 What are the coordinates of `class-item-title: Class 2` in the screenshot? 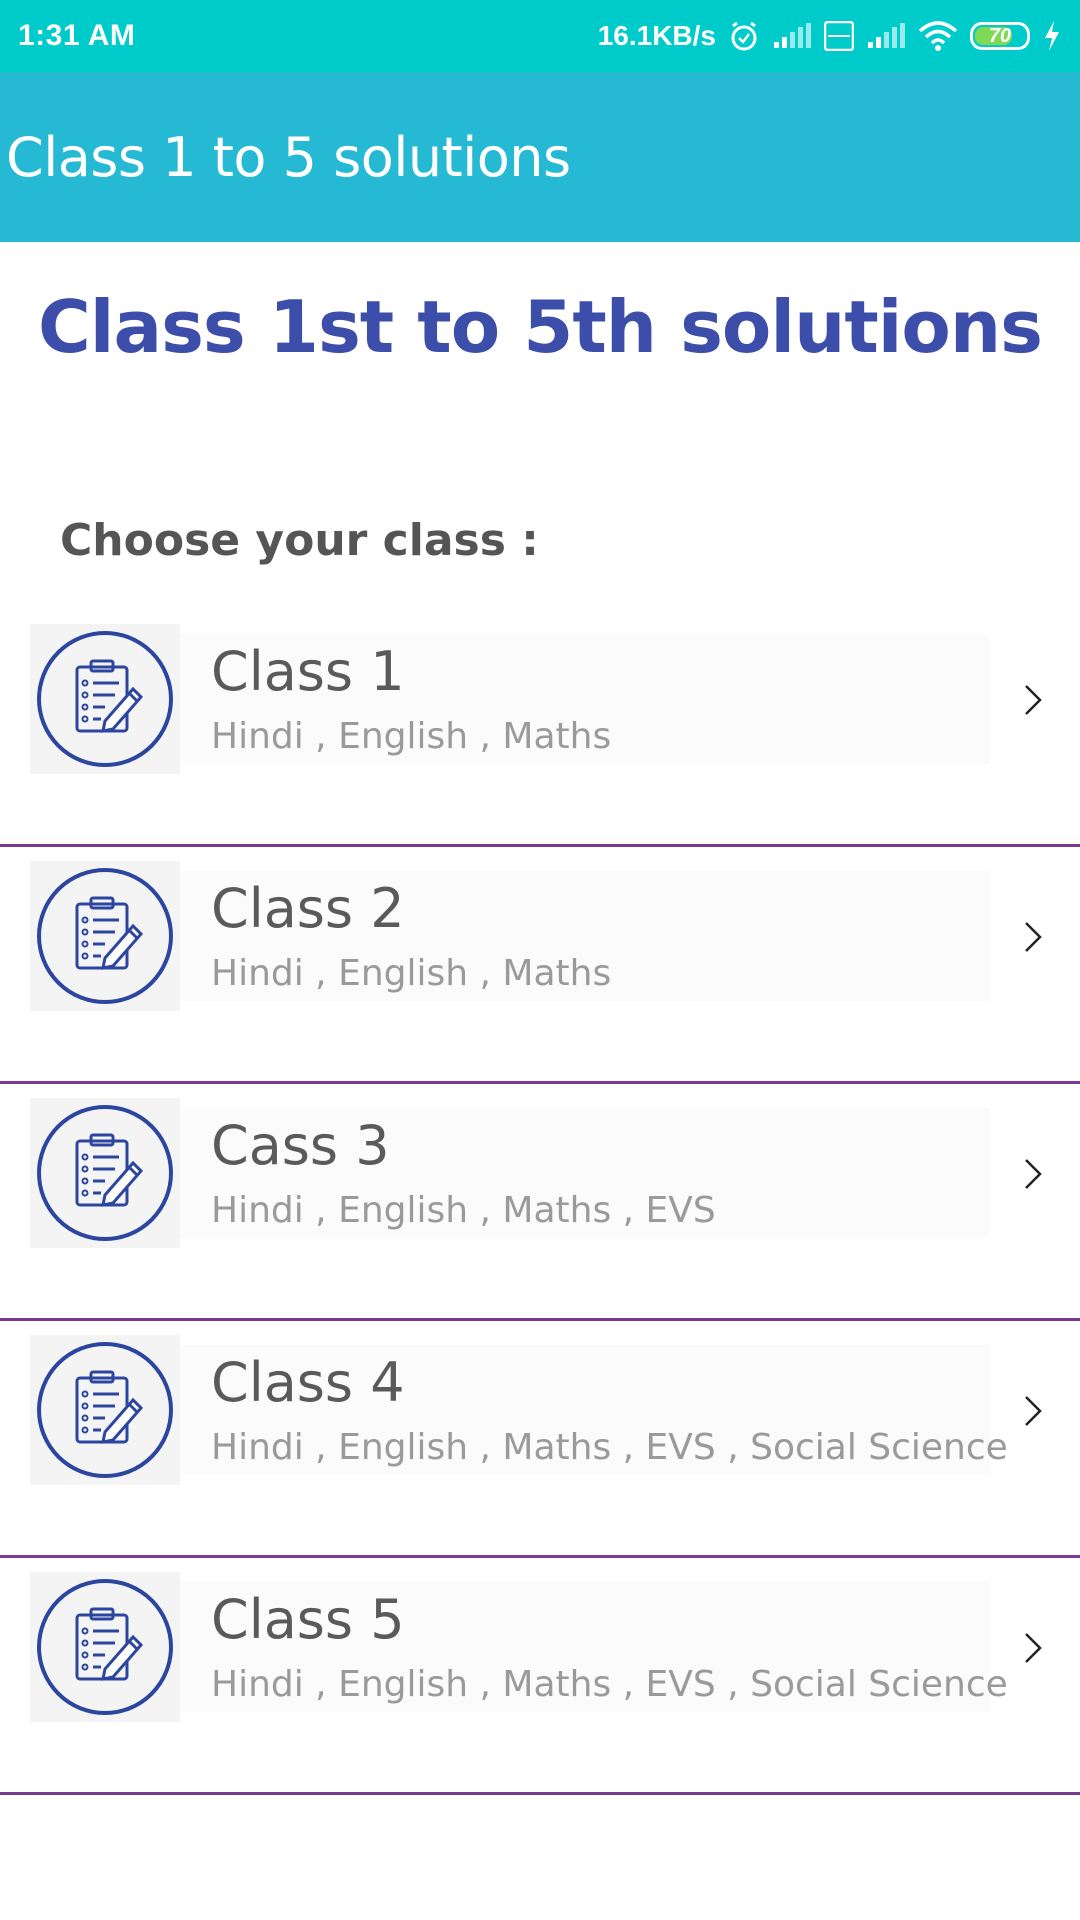 It's located at (308, 908).